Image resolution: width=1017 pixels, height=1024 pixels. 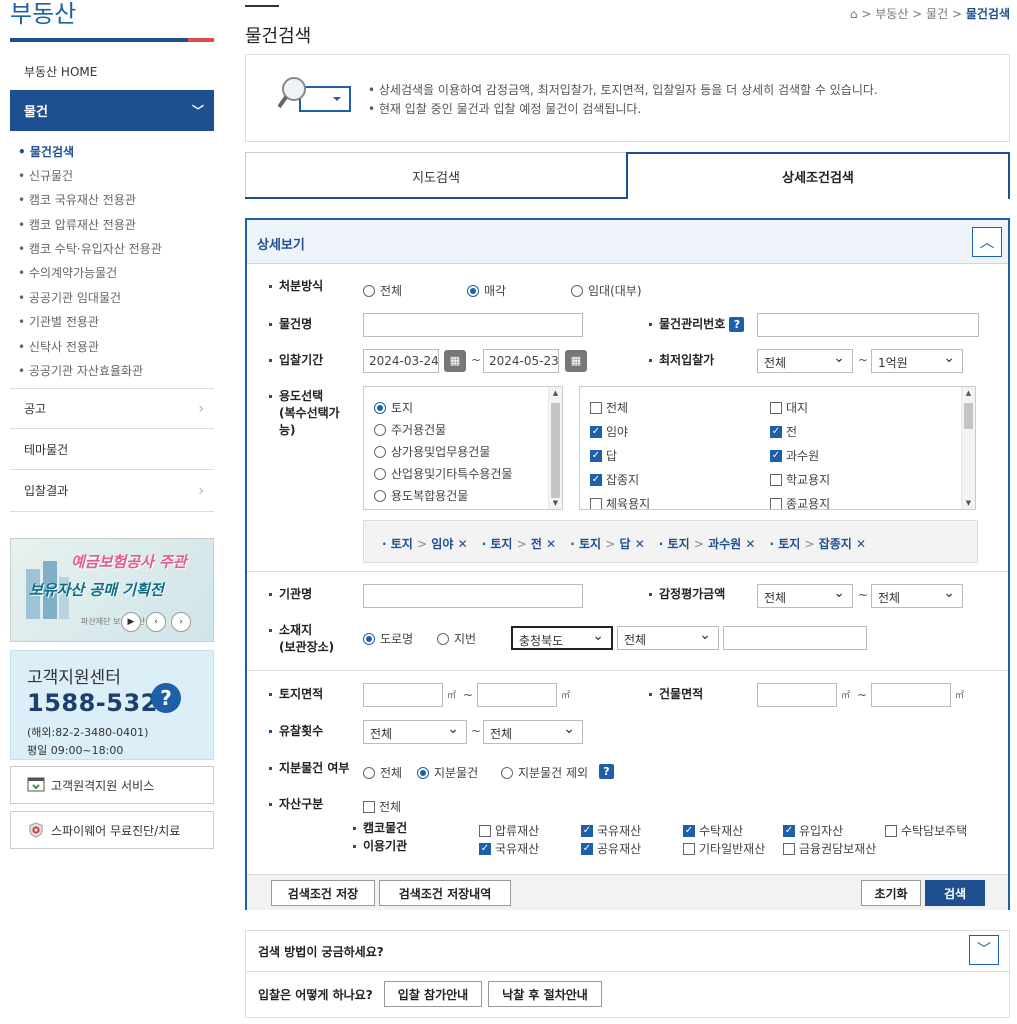 I want to click on after-win-guide-button: 낙찰 후 절차안내, so click(x=545, y=994).